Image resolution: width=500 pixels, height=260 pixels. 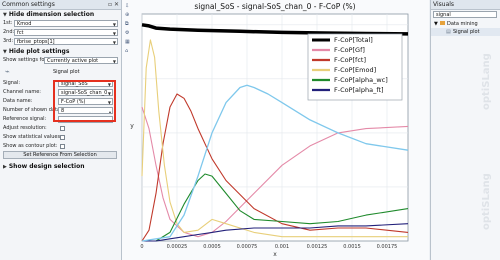 I want to click on dim-row-2: 2nd: fct ▼, so click(x=60, y=32).